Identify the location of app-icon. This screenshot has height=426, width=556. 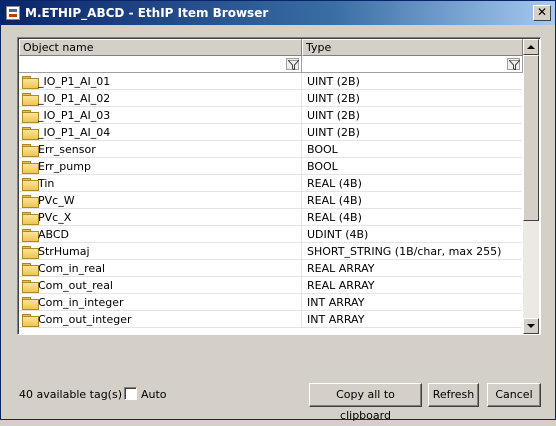
(13, 13).